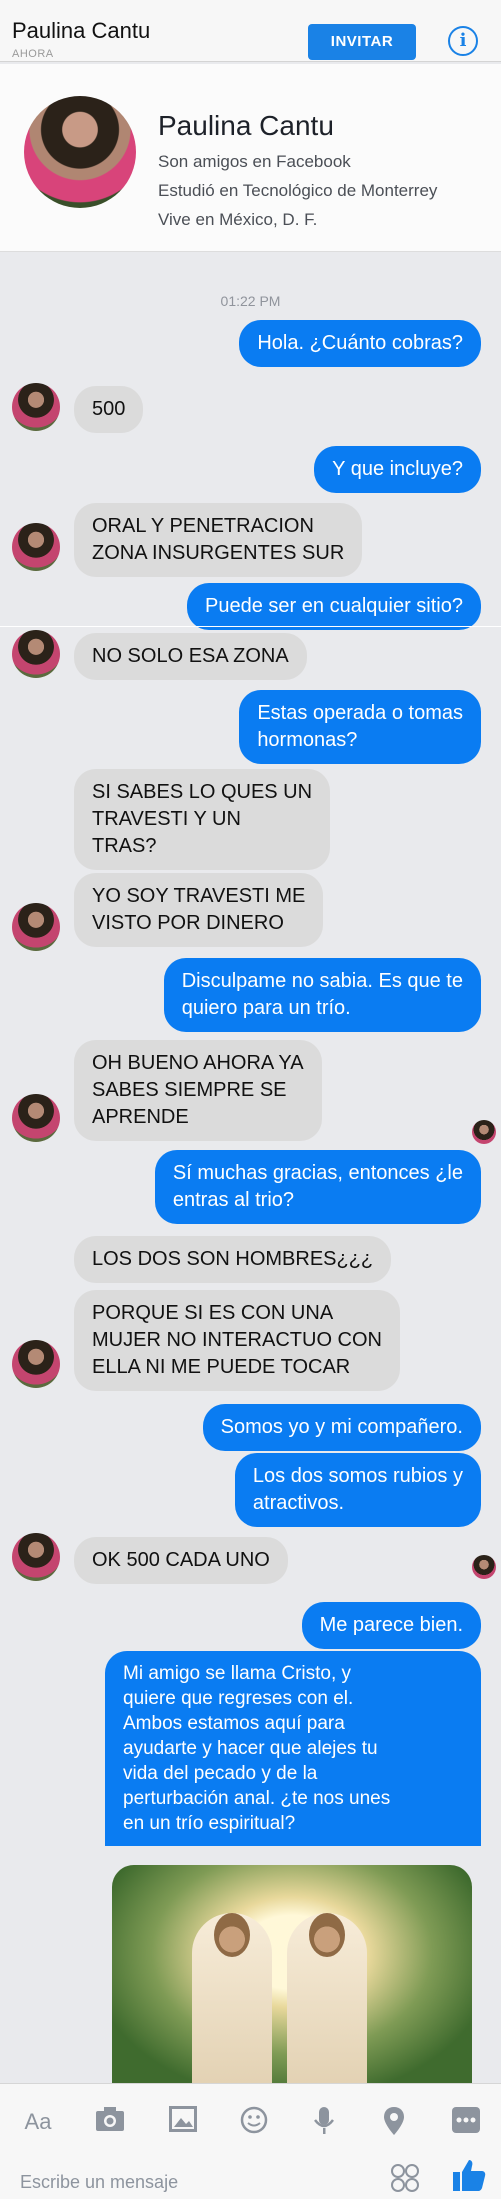 This screenshot has height=2199, width=501. Describe the element at coordinates (391, 1625) in the screenshot. I see `message-sent: Me parece bien.` at that location.